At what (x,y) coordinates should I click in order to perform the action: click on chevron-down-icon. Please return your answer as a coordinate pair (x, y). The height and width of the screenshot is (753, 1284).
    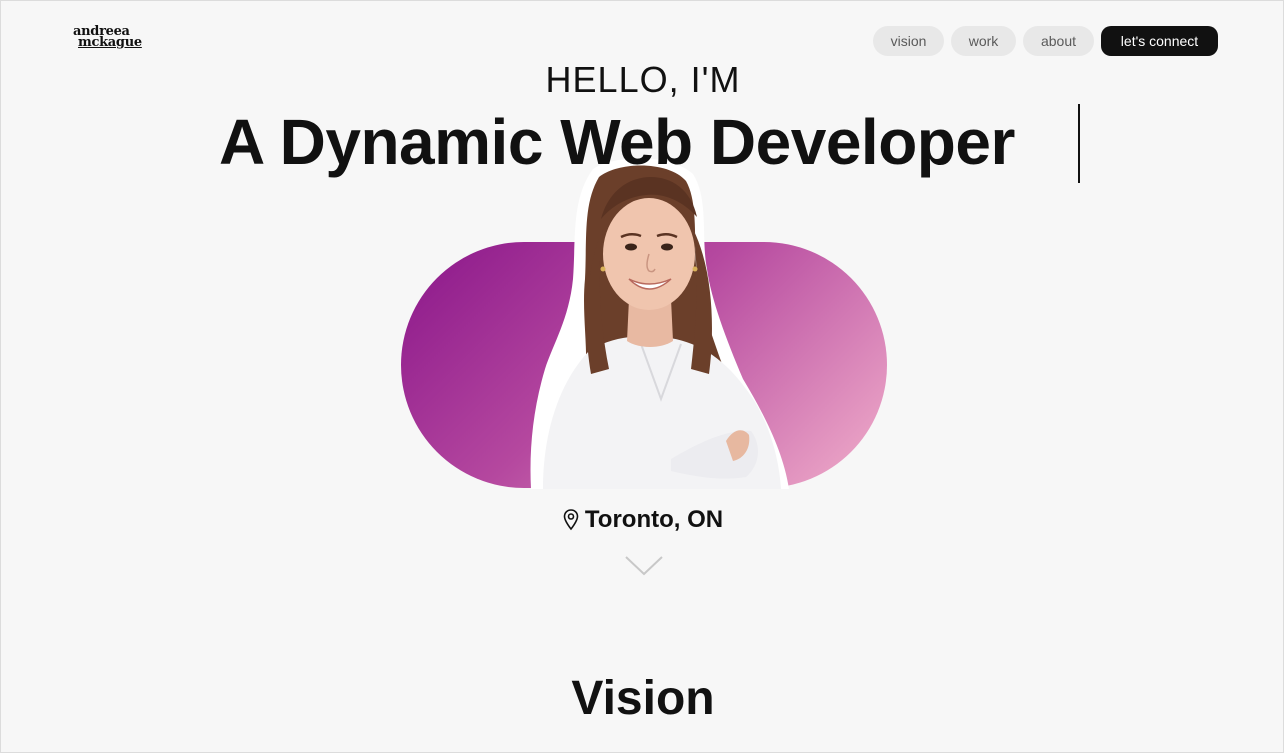
    Looking at the image, I should click on (644, 566).